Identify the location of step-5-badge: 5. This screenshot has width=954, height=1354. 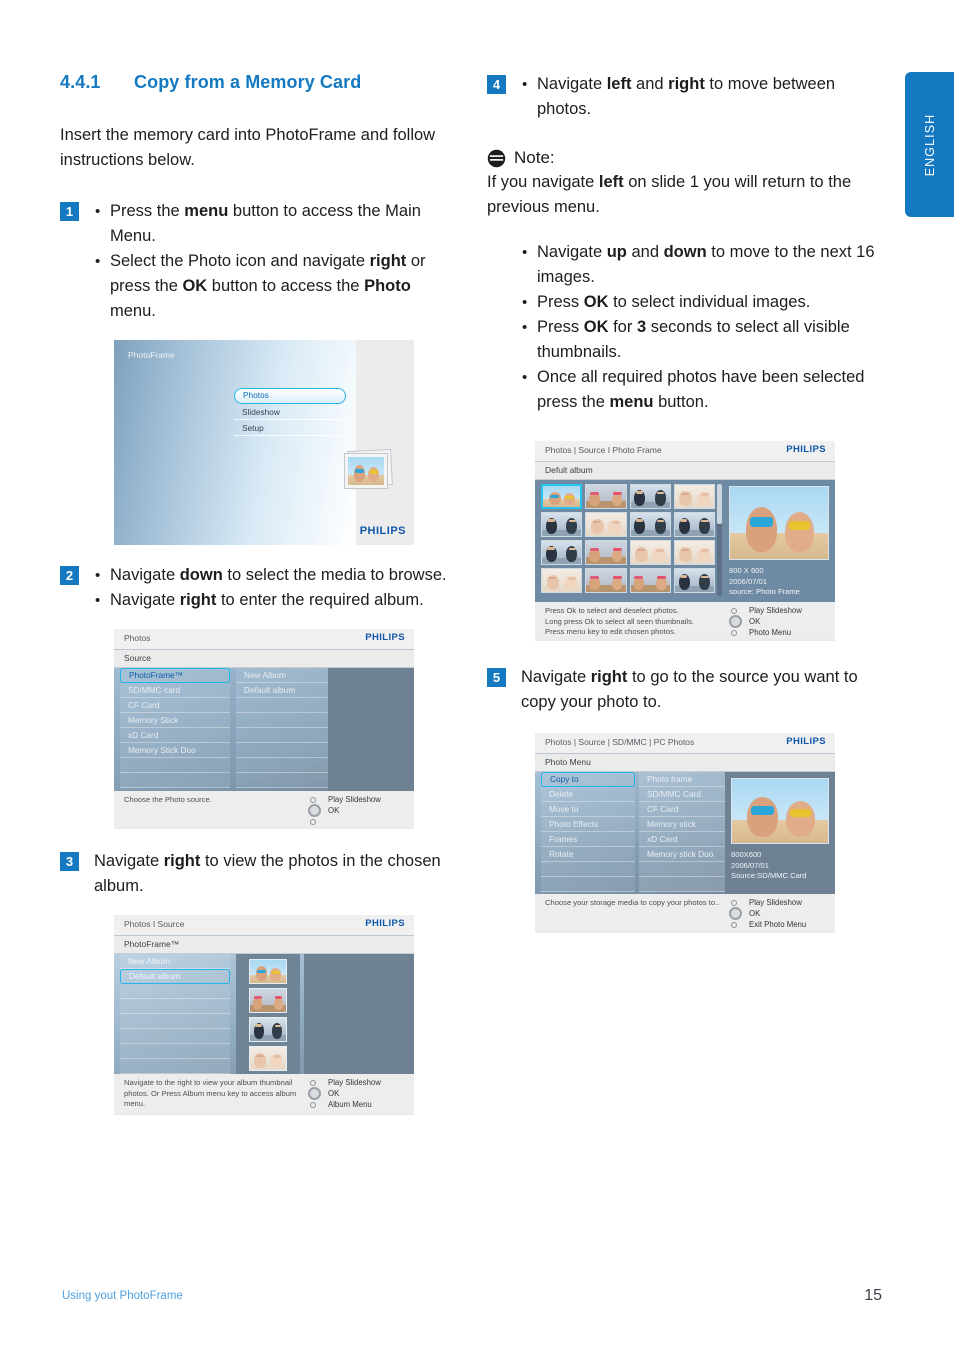
(496, 677).